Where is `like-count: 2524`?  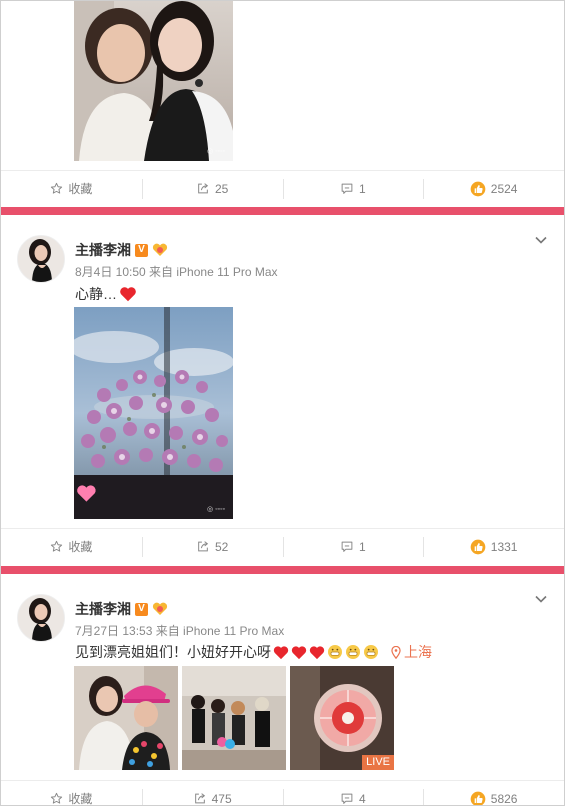 like-count: 2524 is located at coordinates (504, 188).